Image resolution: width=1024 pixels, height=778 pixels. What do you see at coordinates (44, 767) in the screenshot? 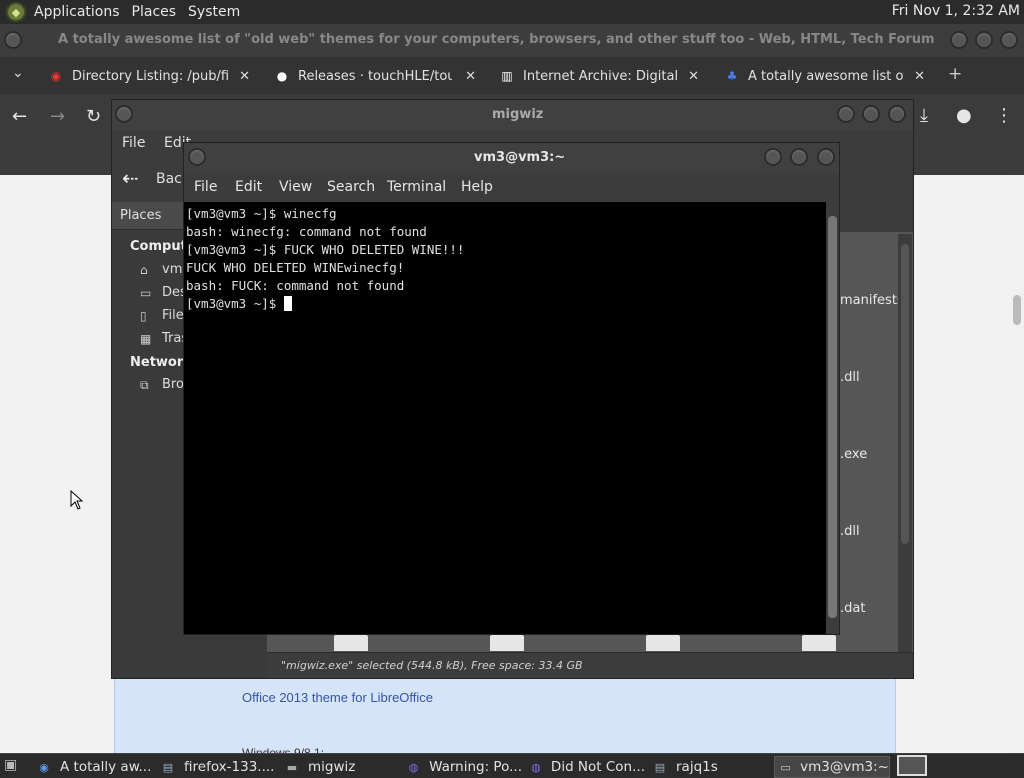
I see `chromium-icon: ◉` at bounding box center [44, 767].